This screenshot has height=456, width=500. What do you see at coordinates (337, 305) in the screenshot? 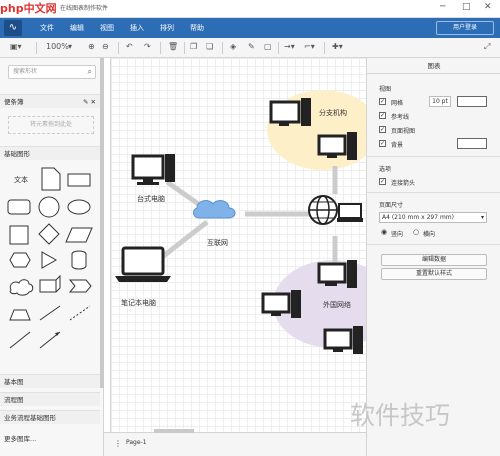
I see `foreign-label: 外国网络` at bounding box center [337, 305].